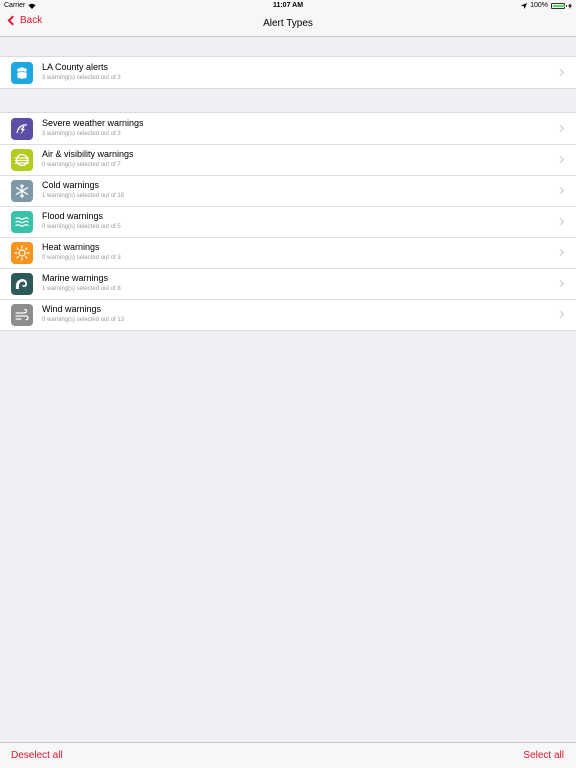 The width and height of the screenshot is (576, 768). What do you see at coordinates (81, 258) in the screenshot?
I see `list-item-subtitle: 0 warning(s) selected out of 3` at bounding box center [81, 258].